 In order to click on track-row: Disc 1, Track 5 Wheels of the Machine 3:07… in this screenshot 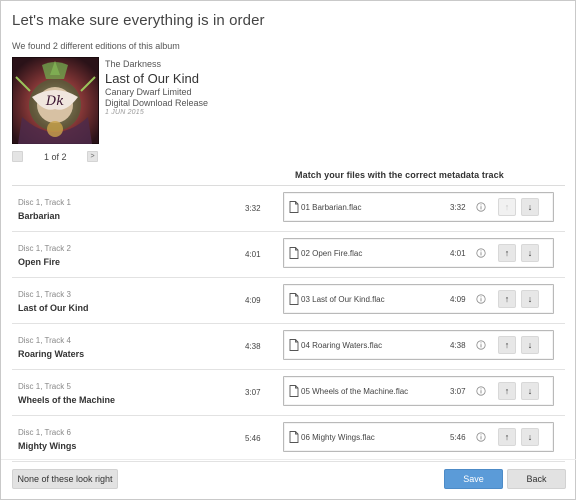, I will do `click(288, 393)`.